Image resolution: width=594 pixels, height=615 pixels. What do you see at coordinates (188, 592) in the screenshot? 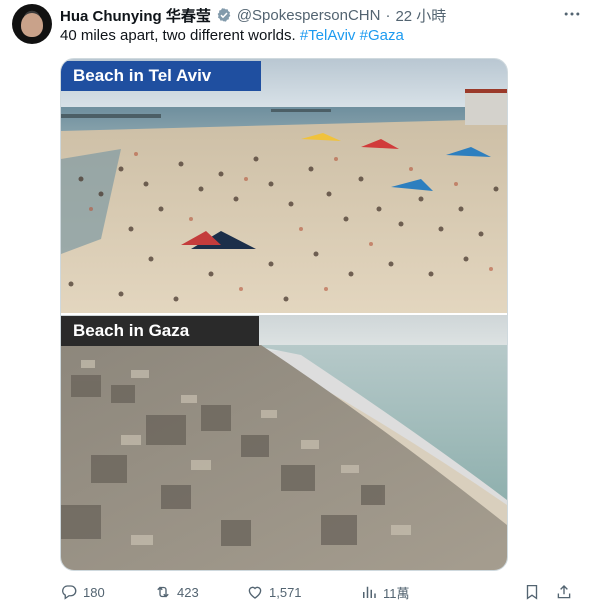
I see `repost-count: 423` at bounding box center [188, 592].